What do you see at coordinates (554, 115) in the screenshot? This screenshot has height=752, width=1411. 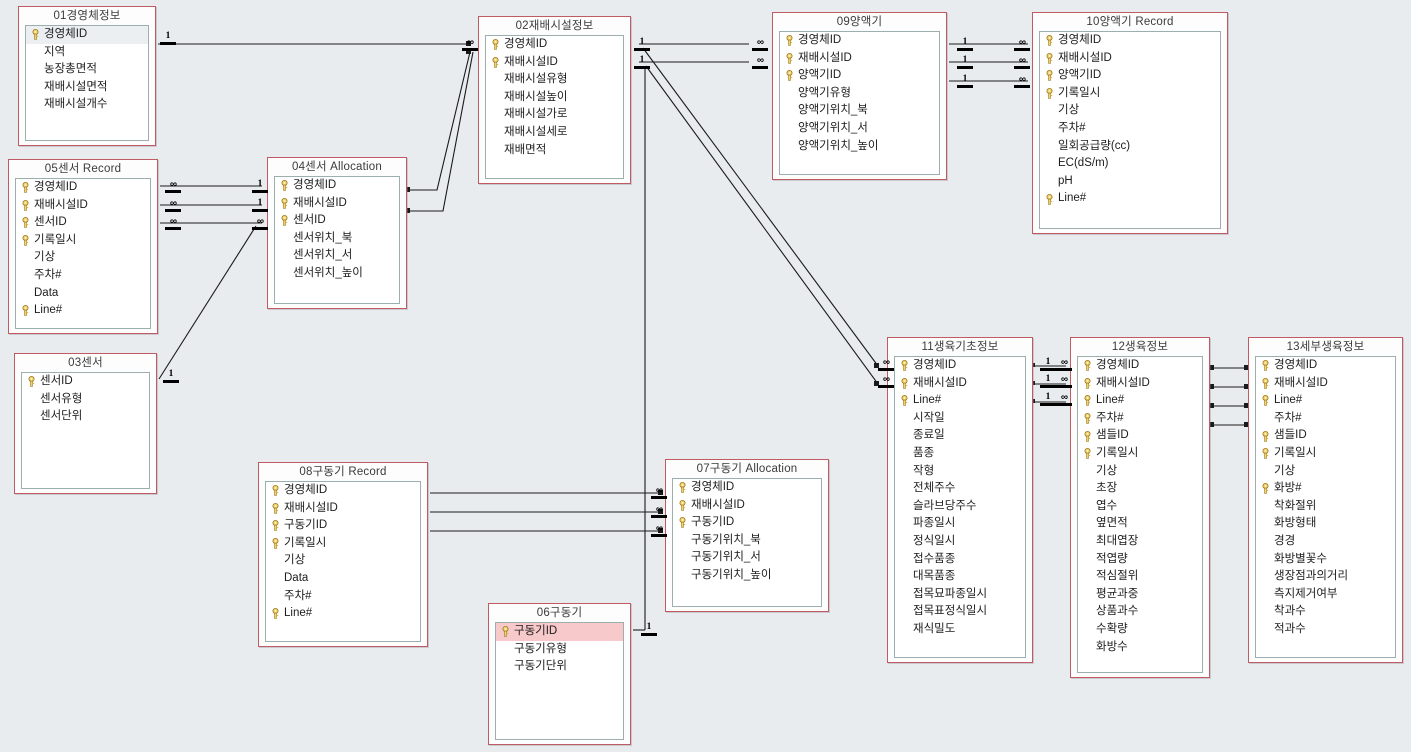 I see `field-row: 재배시설가로` at bounding box center [554, 115].